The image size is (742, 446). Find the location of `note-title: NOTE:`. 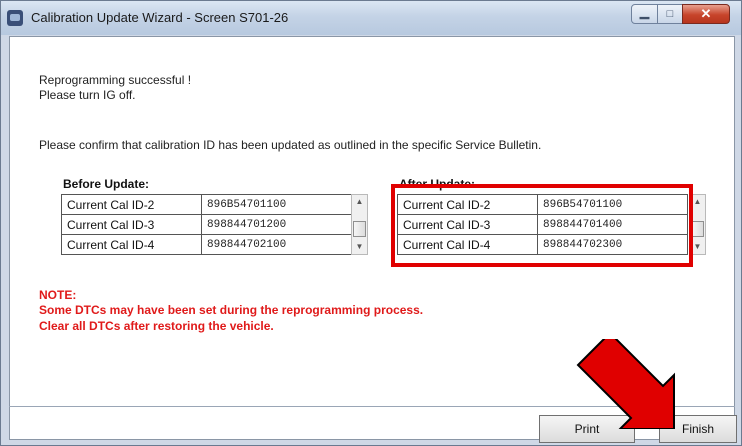

note-title: NOTE: is located at coordinates (58, 295).